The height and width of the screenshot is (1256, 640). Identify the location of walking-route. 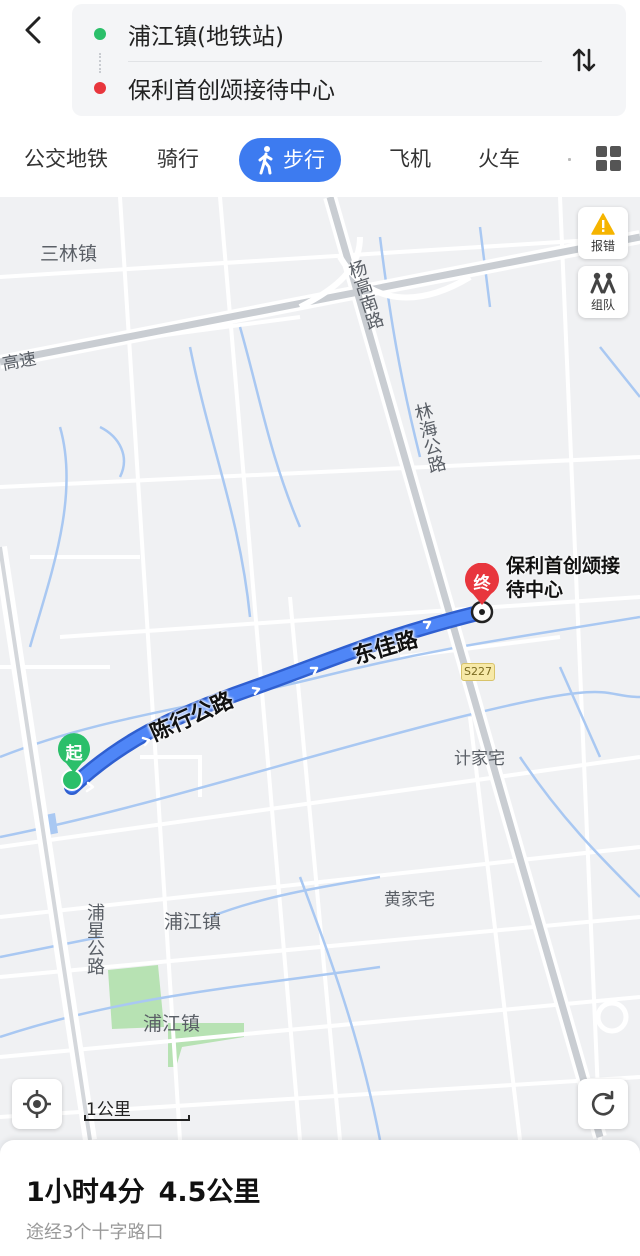
(277, 697).